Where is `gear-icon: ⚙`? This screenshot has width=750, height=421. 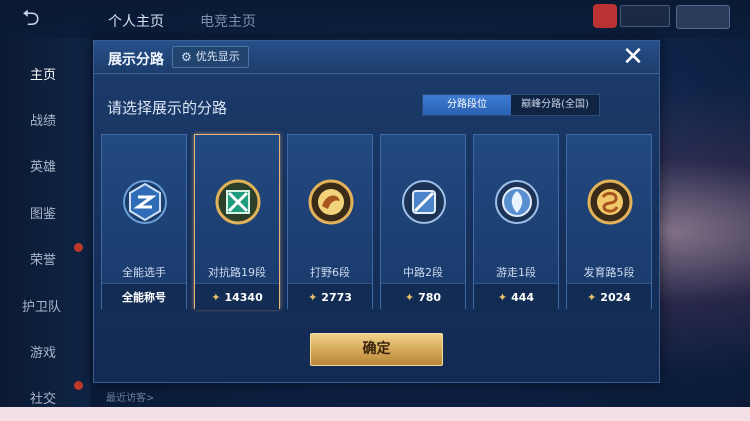 gear-icon: ⚙ is located at coordinates (186, 57).